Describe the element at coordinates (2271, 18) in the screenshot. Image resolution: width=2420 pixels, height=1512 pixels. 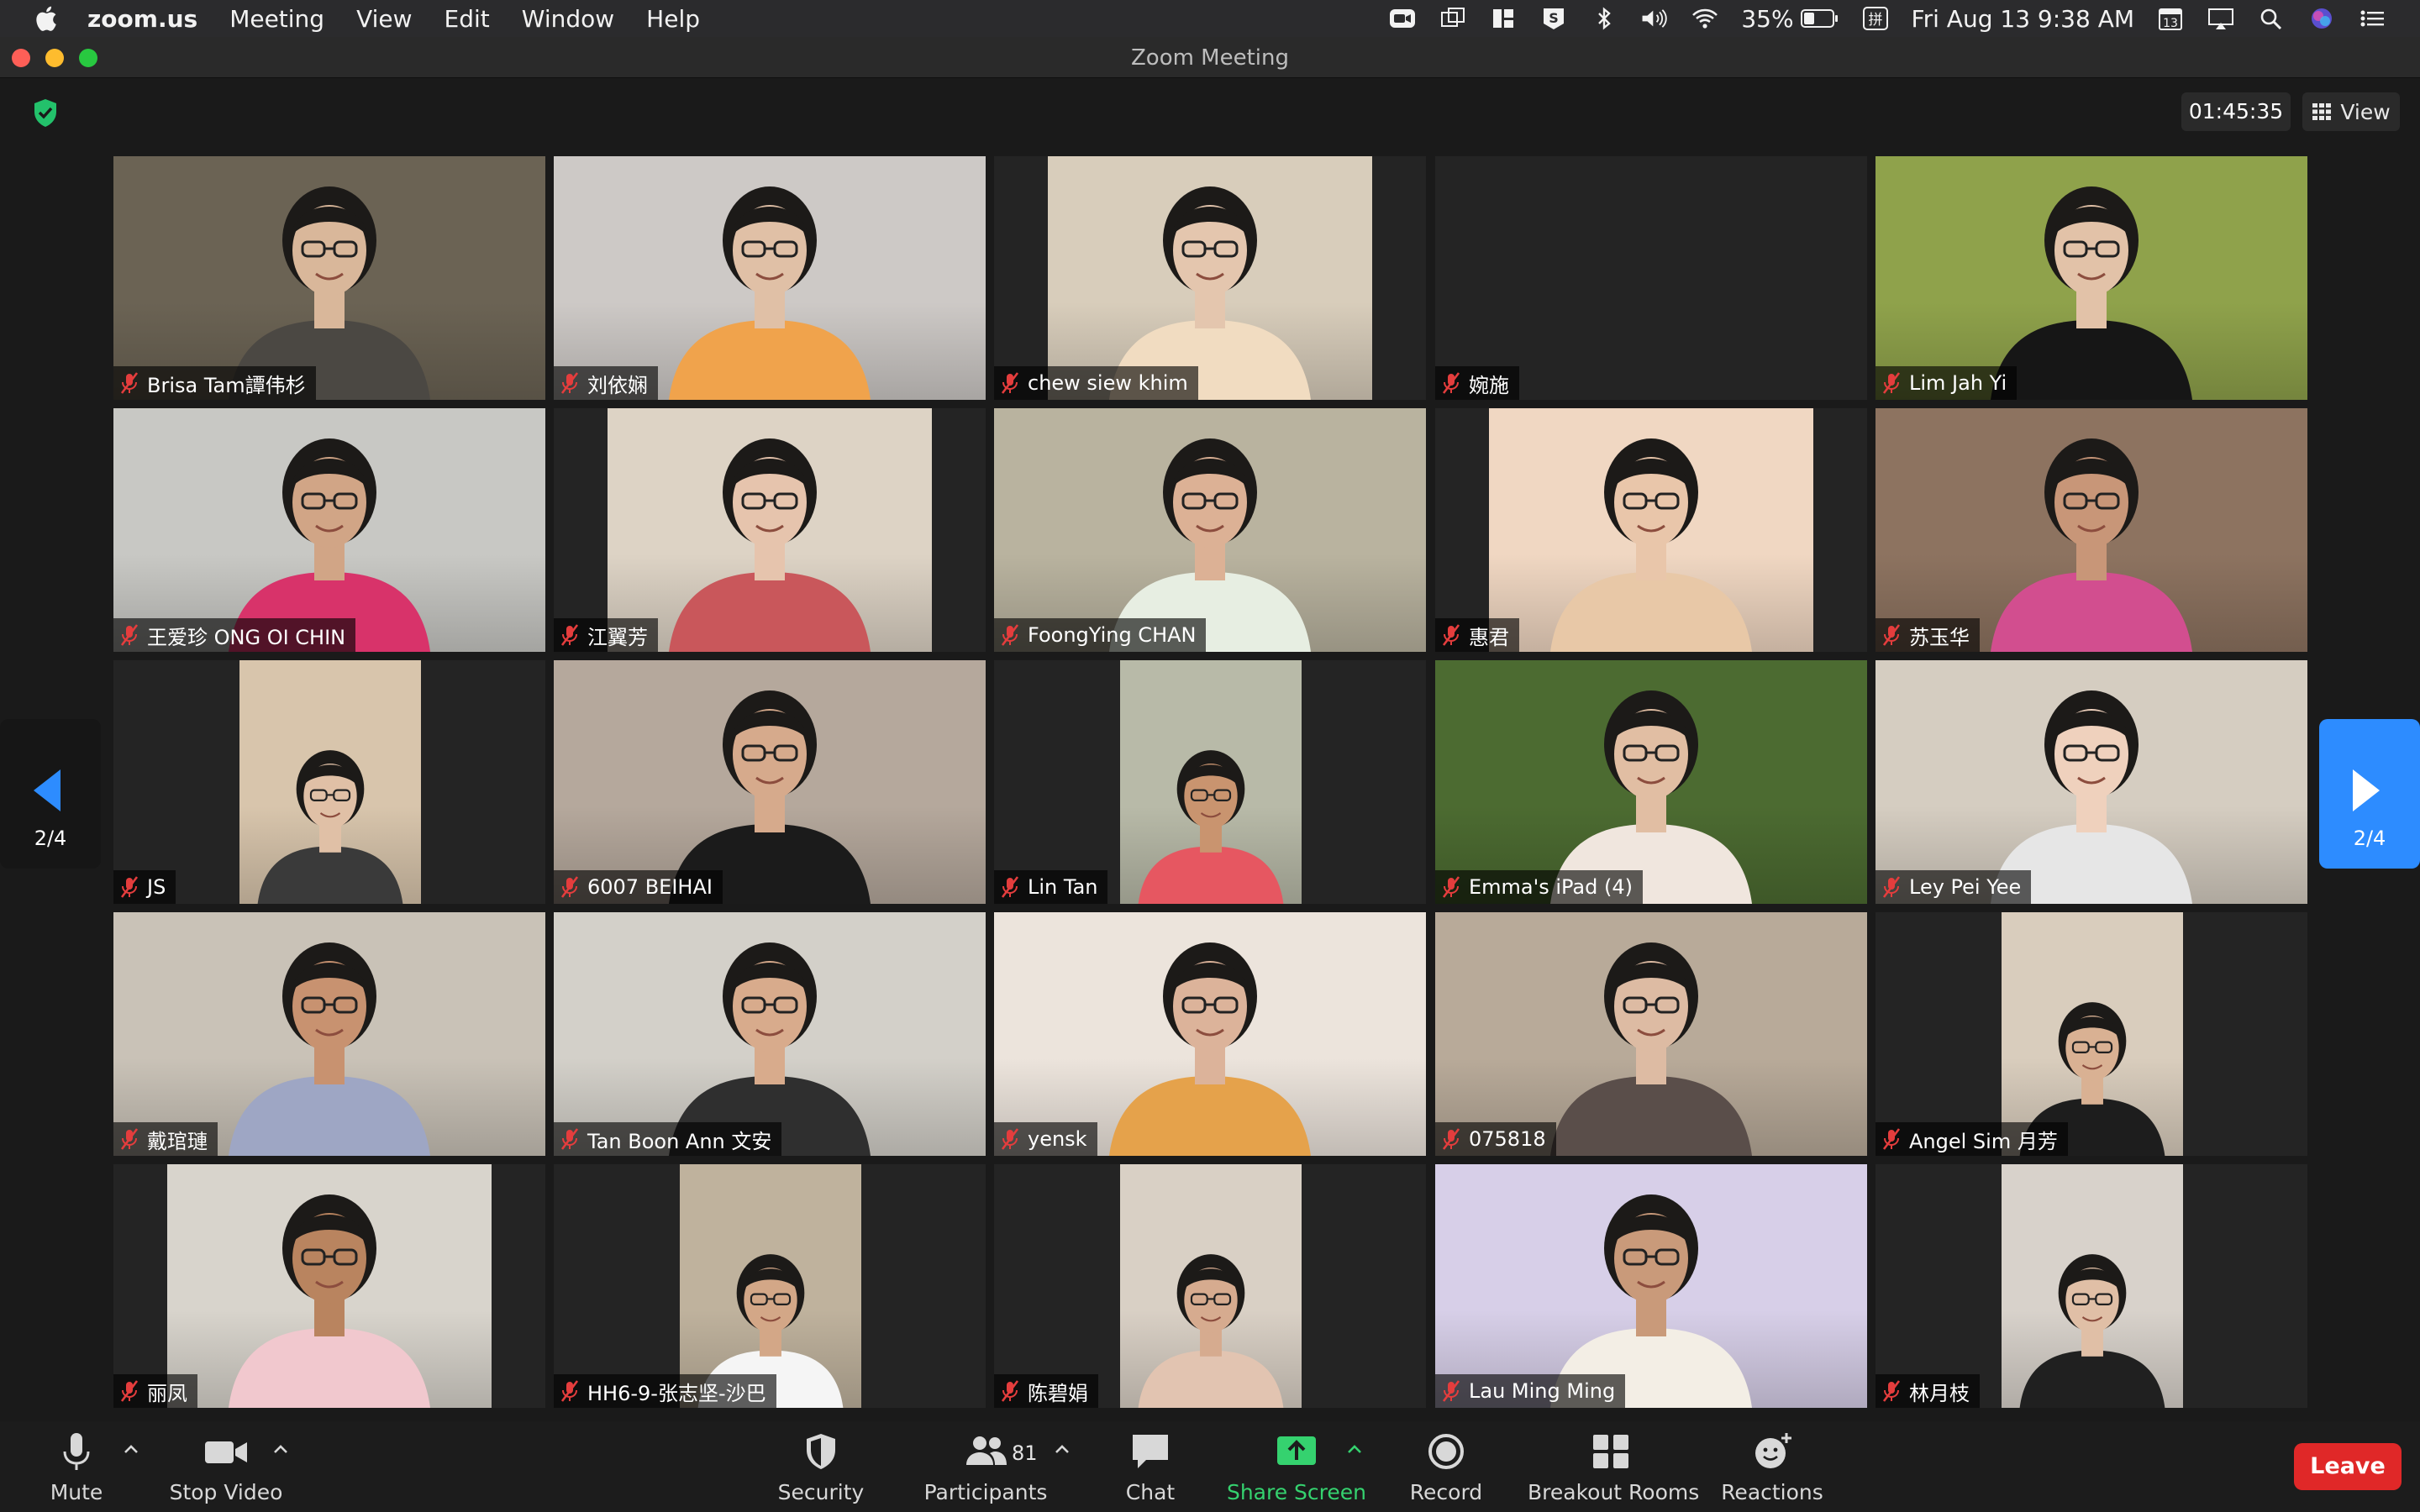
I see `spotlight-search-icon` at that location.